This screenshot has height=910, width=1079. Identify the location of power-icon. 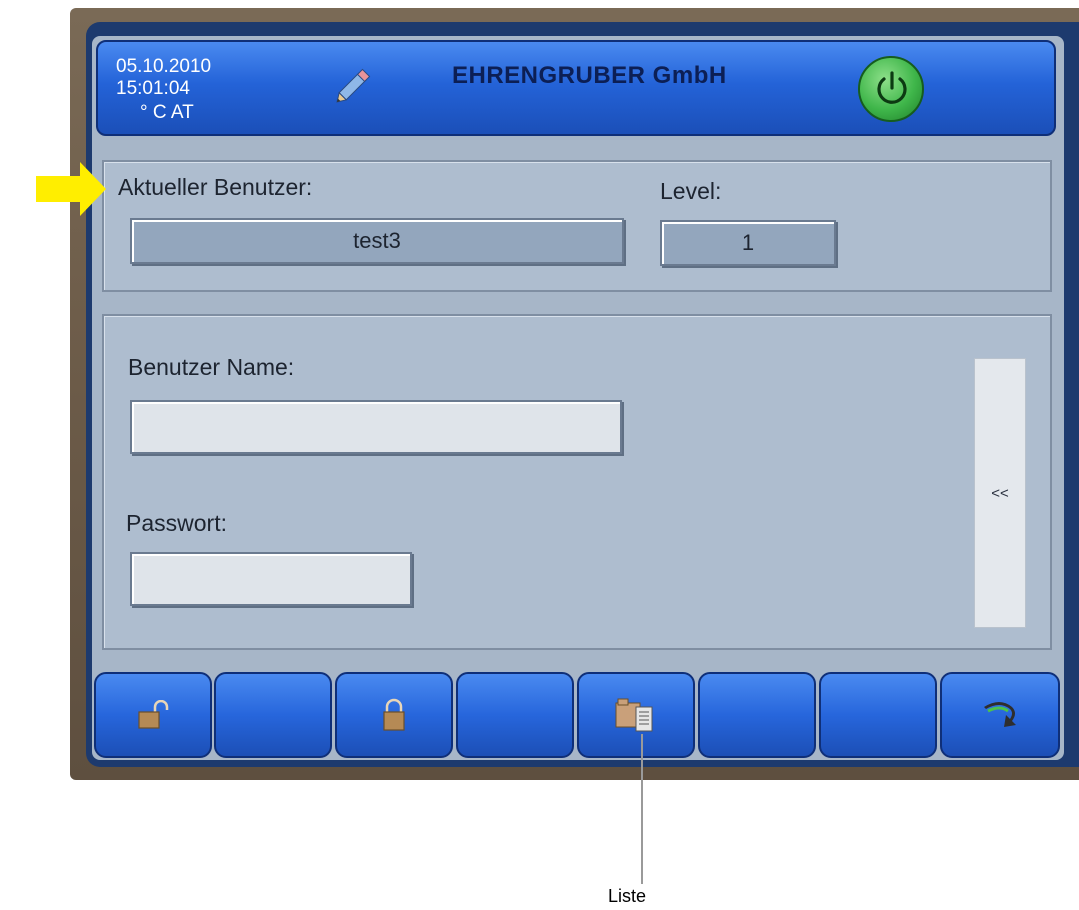
(892, 87).